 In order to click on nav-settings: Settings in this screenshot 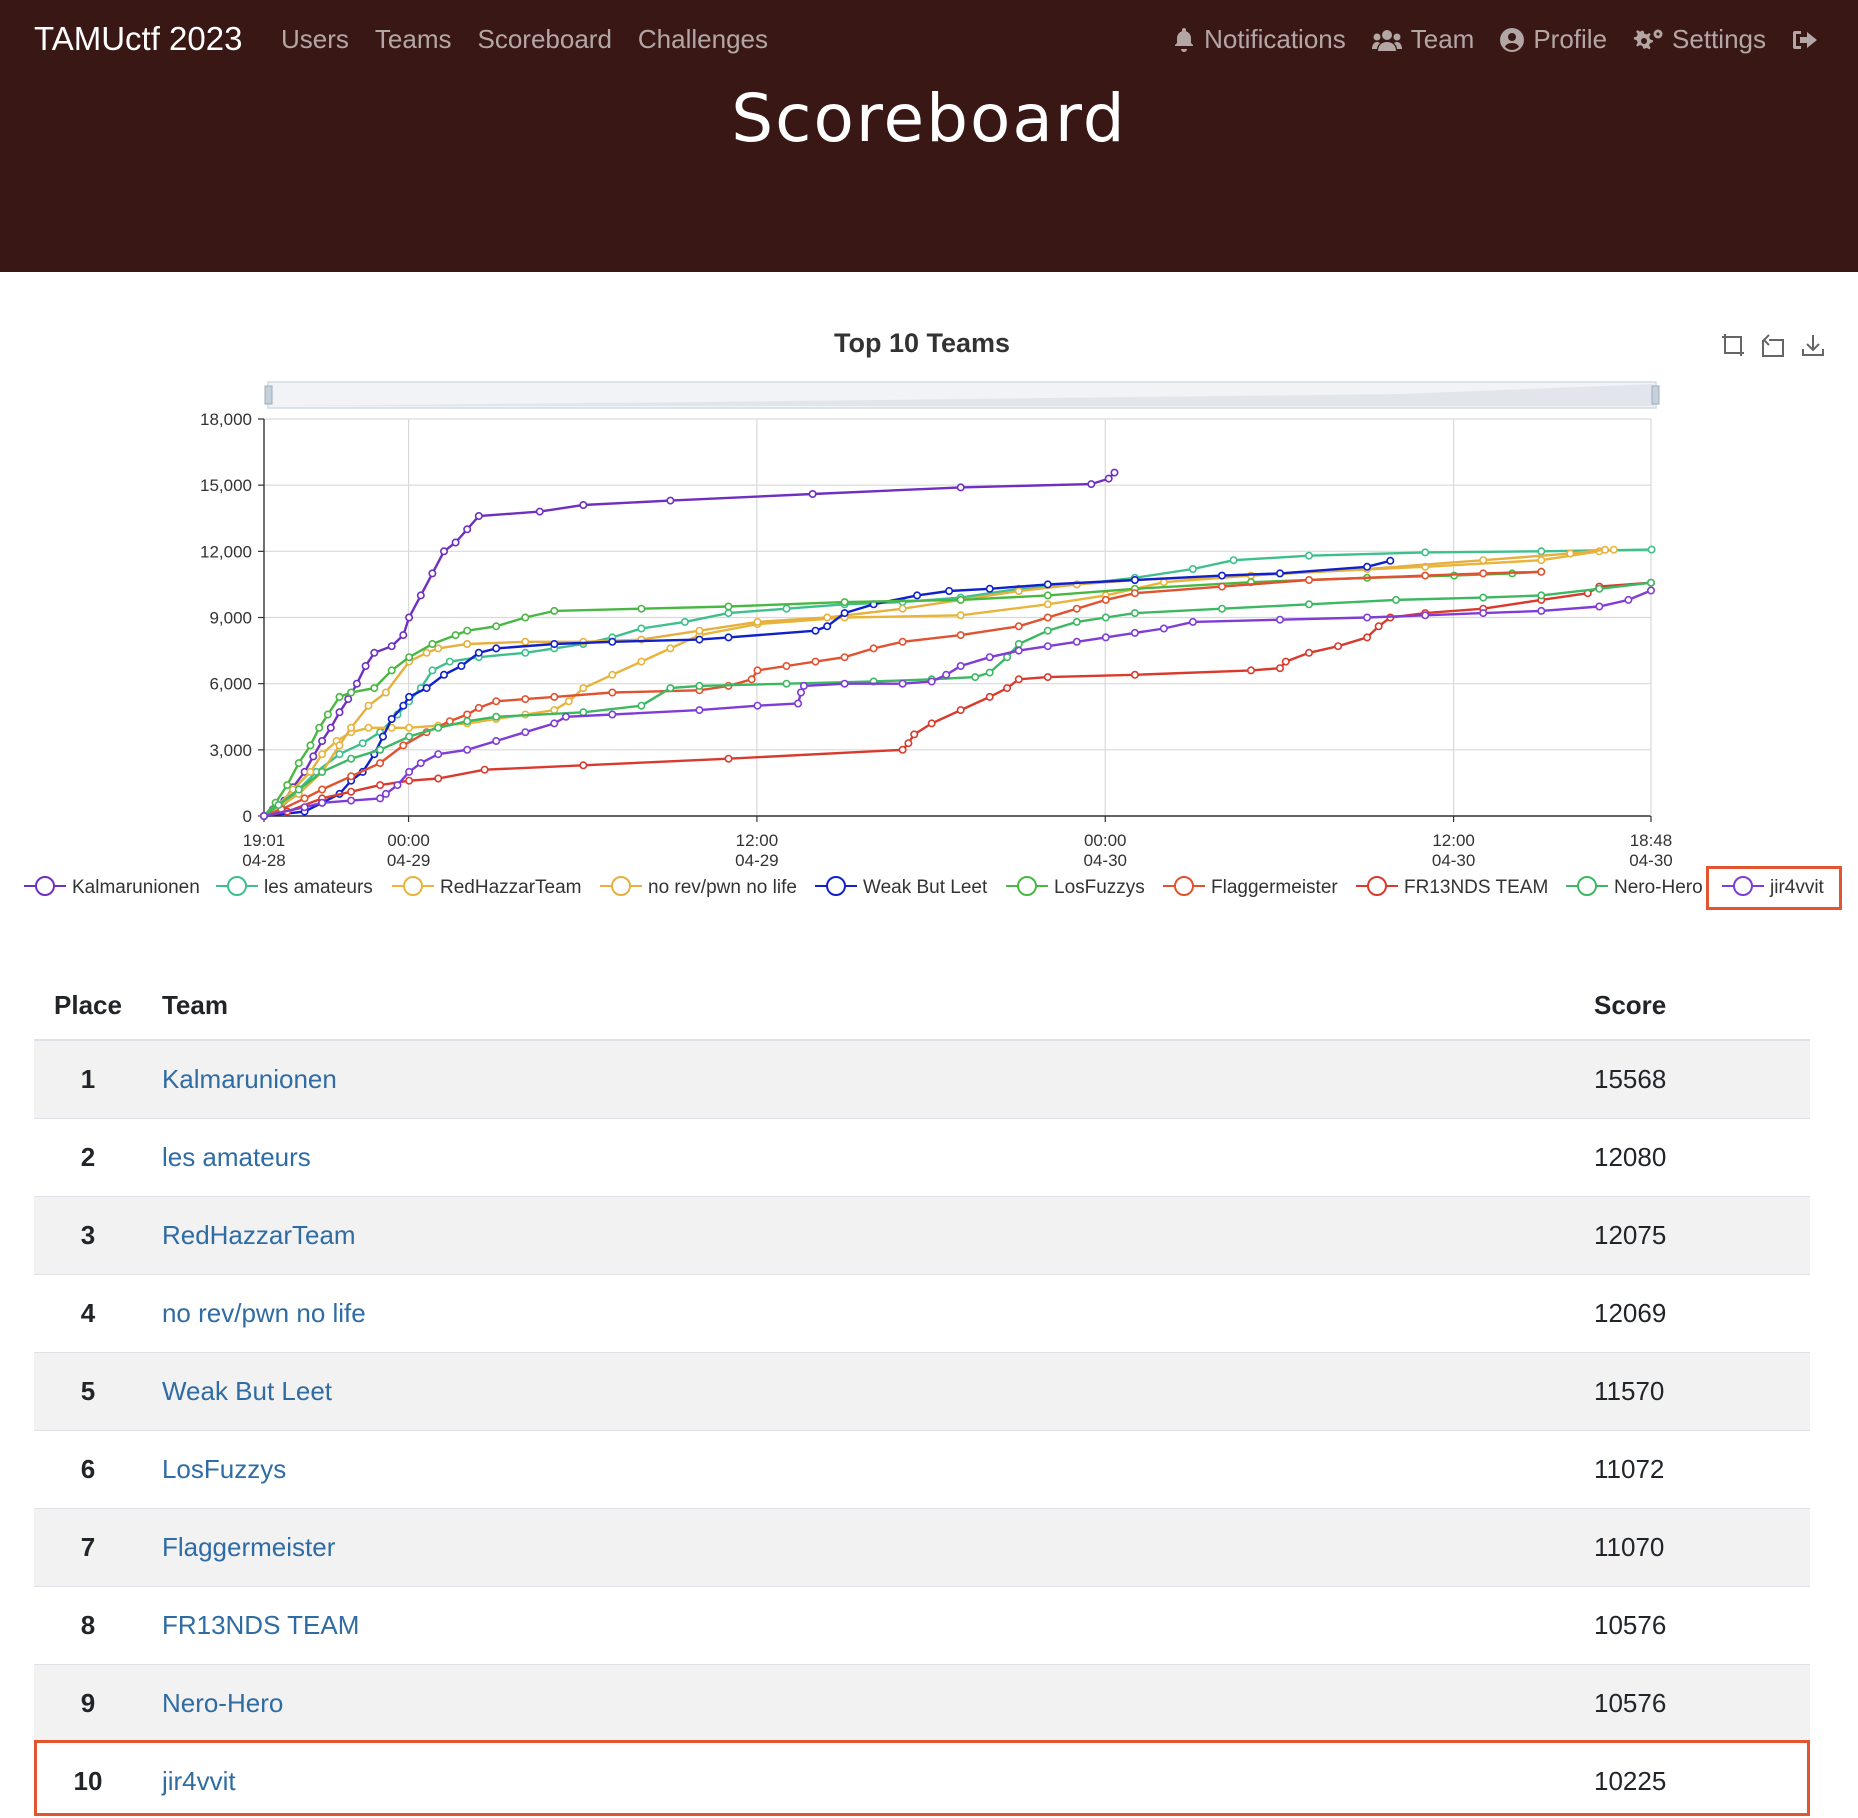, I will do `click(1699, 39)`.